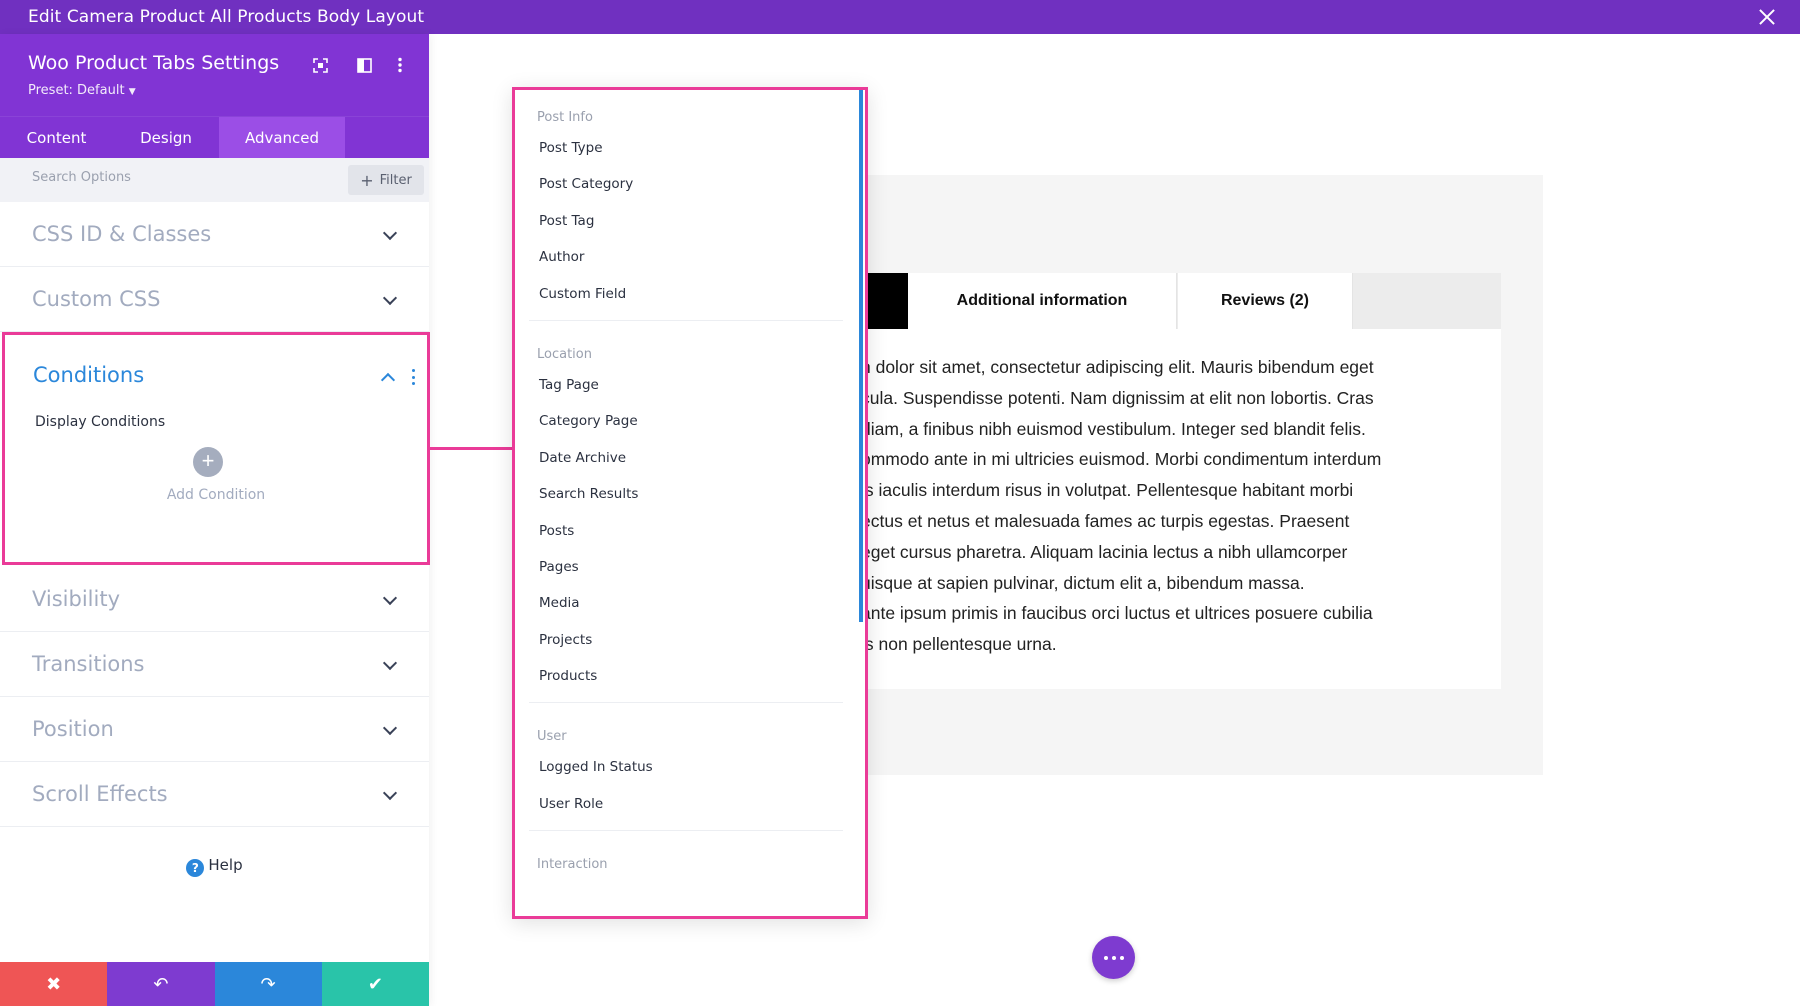 Image resolution: width=1800 pixels, height=1006 pixels. What do you see at coordinates (690, 858) in the screenshot?
I see `dropdown-group: Interaction` at bounding box center [690, 858].